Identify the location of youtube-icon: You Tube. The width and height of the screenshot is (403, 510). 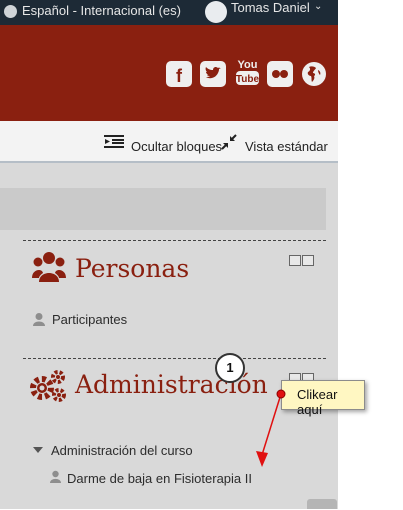
(247, 72).